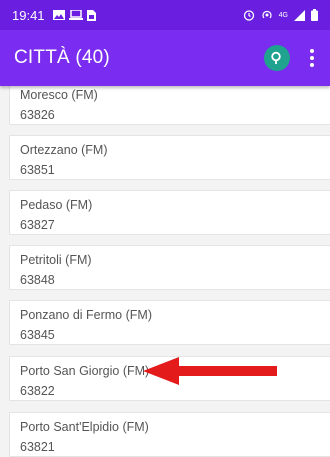 The width and height of the screenshot is (330, 457). Describe the element at coordinates (37, 280) in the screenshot. I see `city-cap: 63848` at that location.